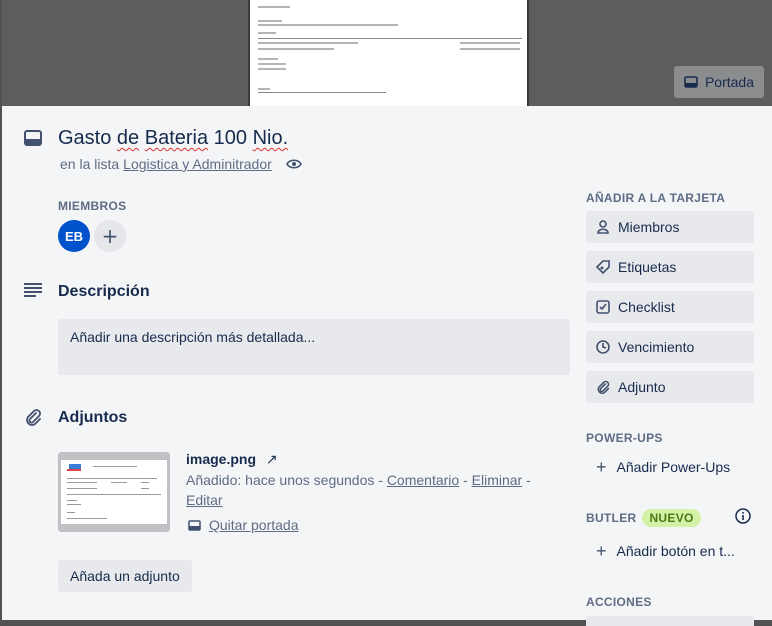 The height and width of the screenshot is (626, 772). What do you see at coordinates (114, 492) in the screenshot?
I see `attachment-thumbnail` at bounding box center [114, 492].